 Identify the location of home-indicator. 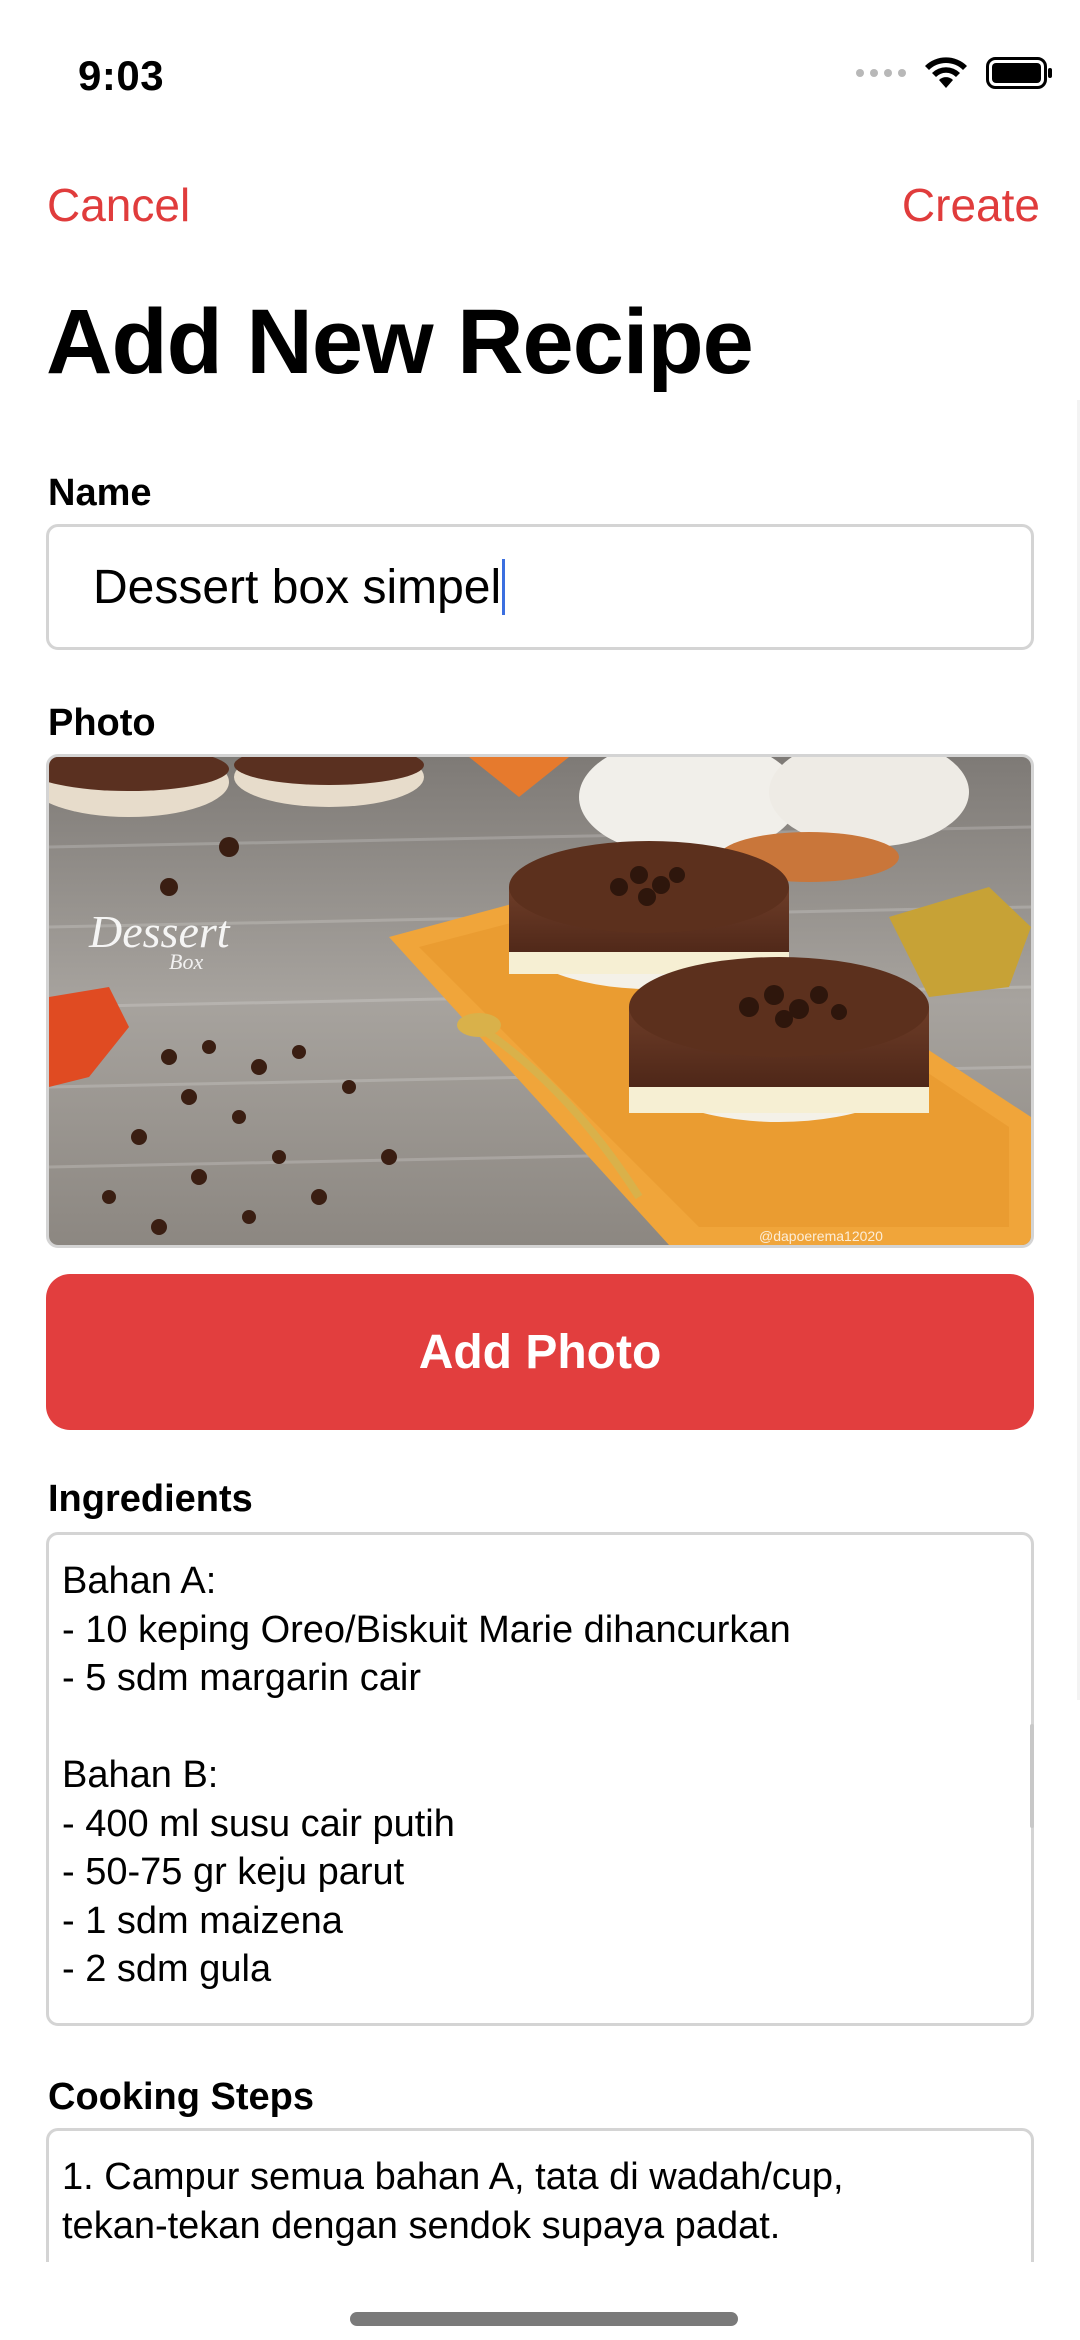
(544, 2319).